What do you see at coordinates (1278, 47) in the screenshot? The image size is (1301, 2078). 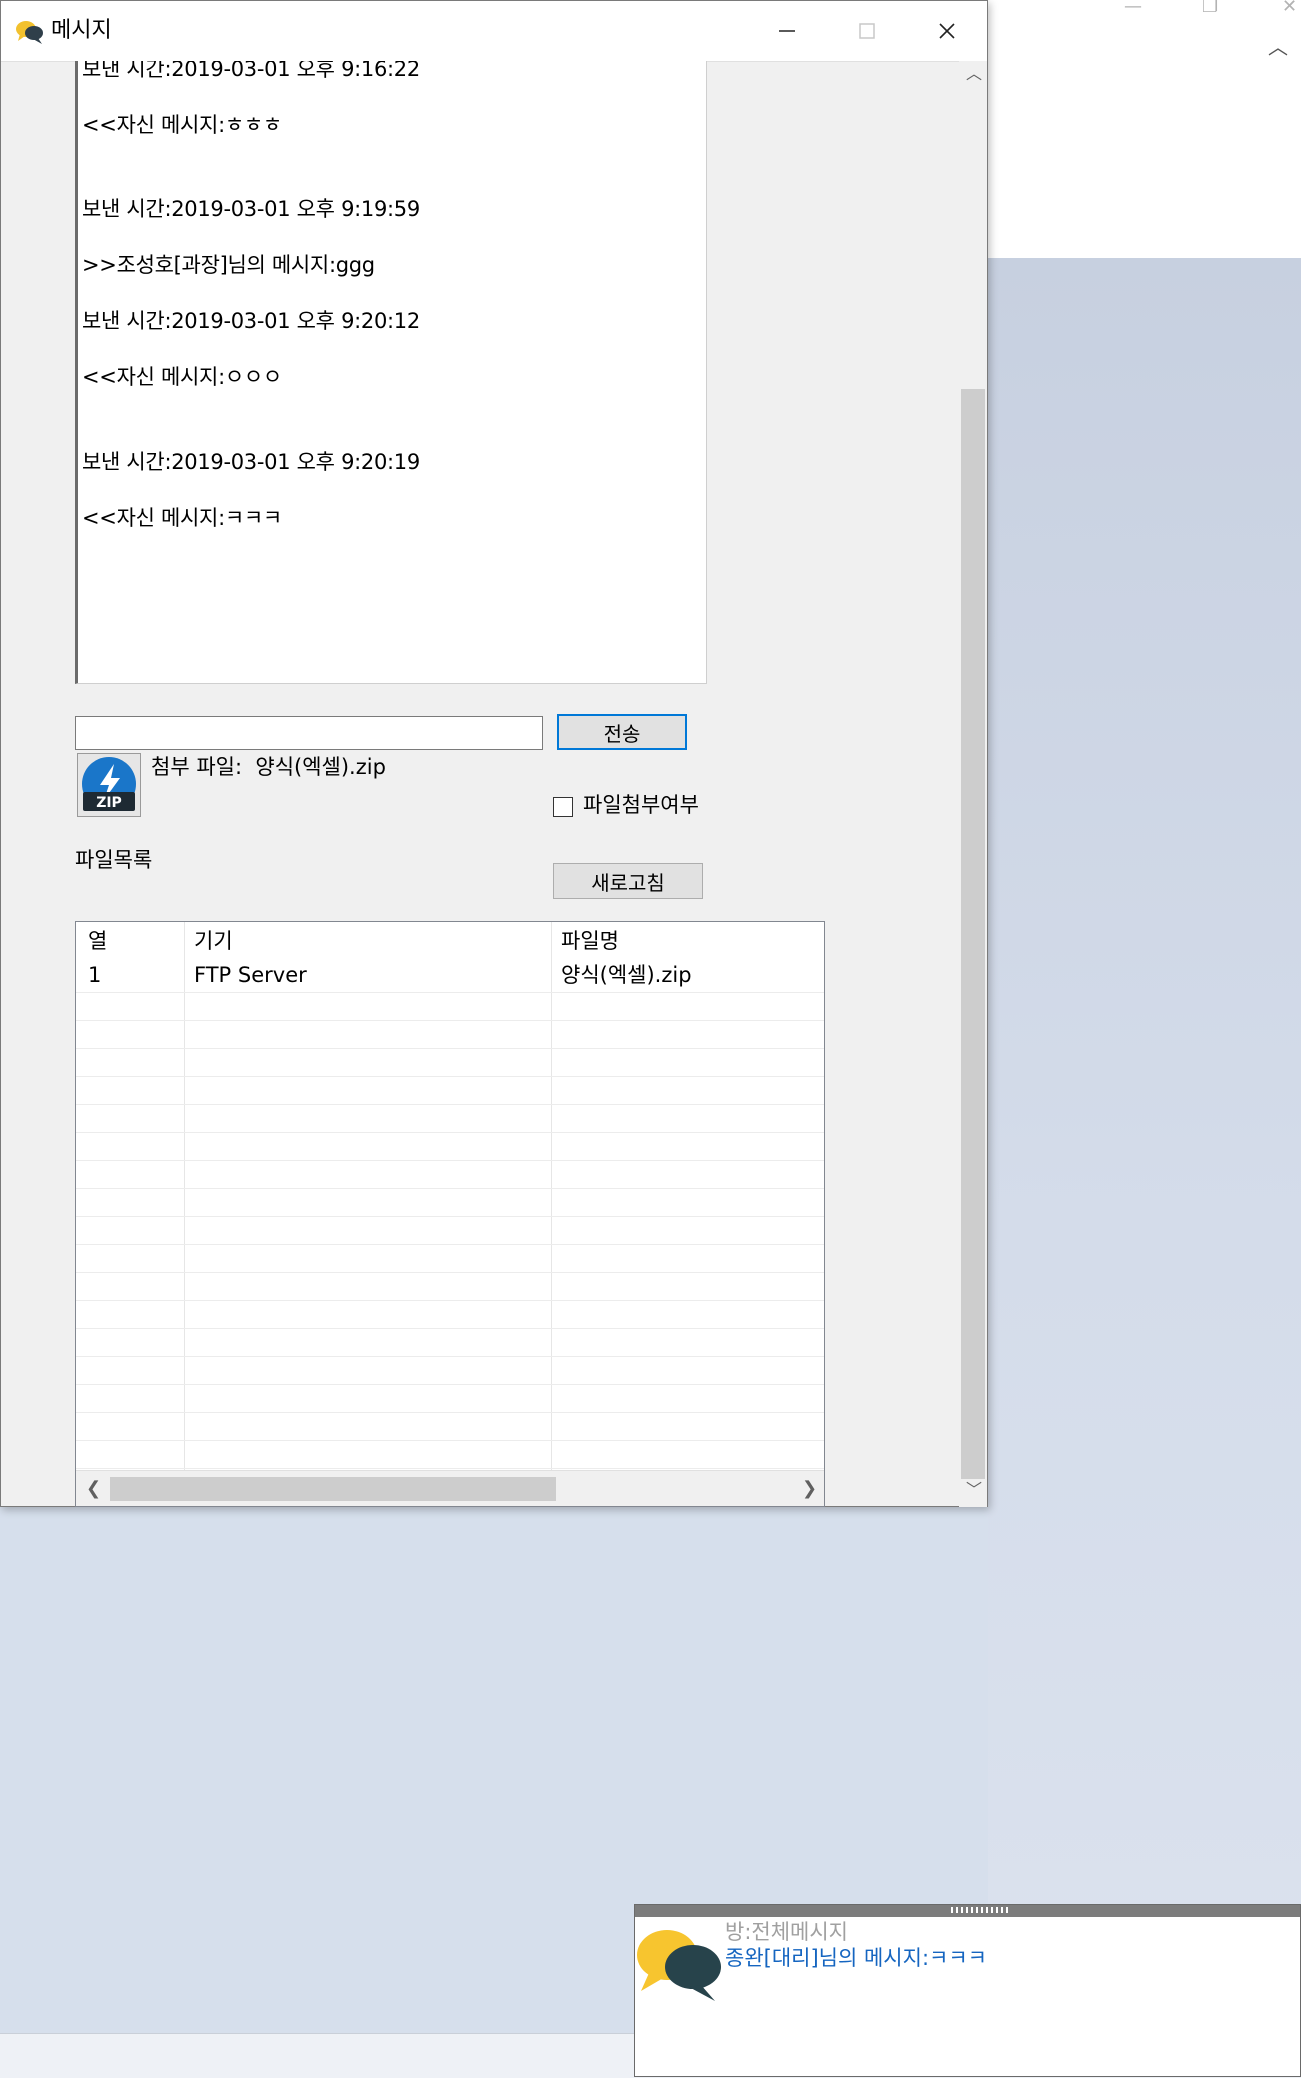 I see `parent-collapse-ribbon-icon: ︿` at bounding box center [1278, 47].